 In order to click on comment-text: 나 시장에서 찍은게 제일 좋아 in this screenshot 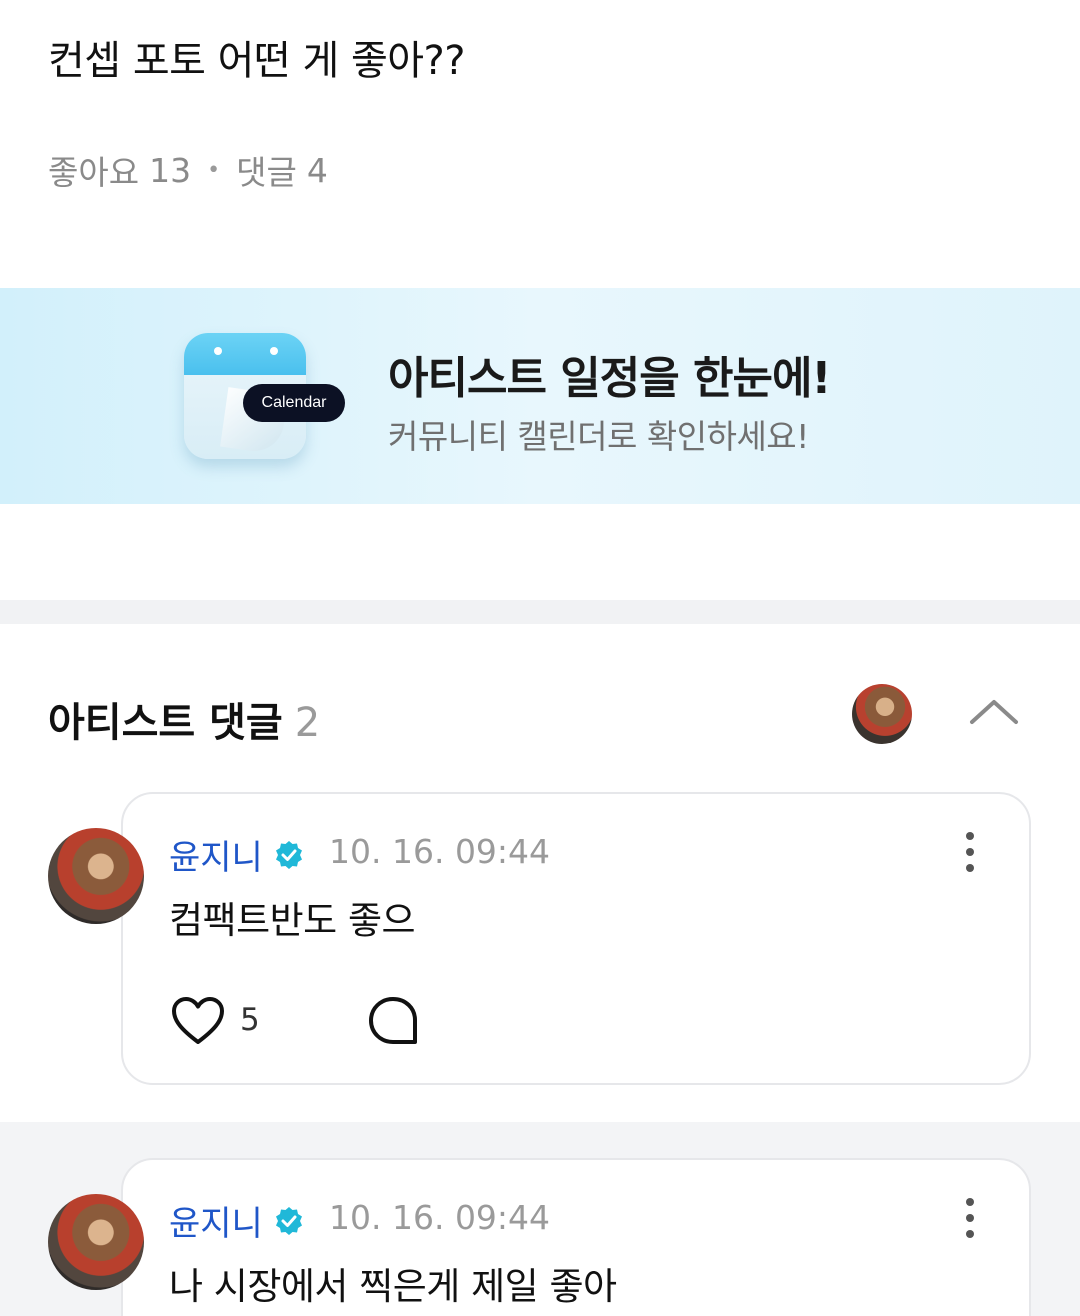, I will do `click(393, 1286)`.